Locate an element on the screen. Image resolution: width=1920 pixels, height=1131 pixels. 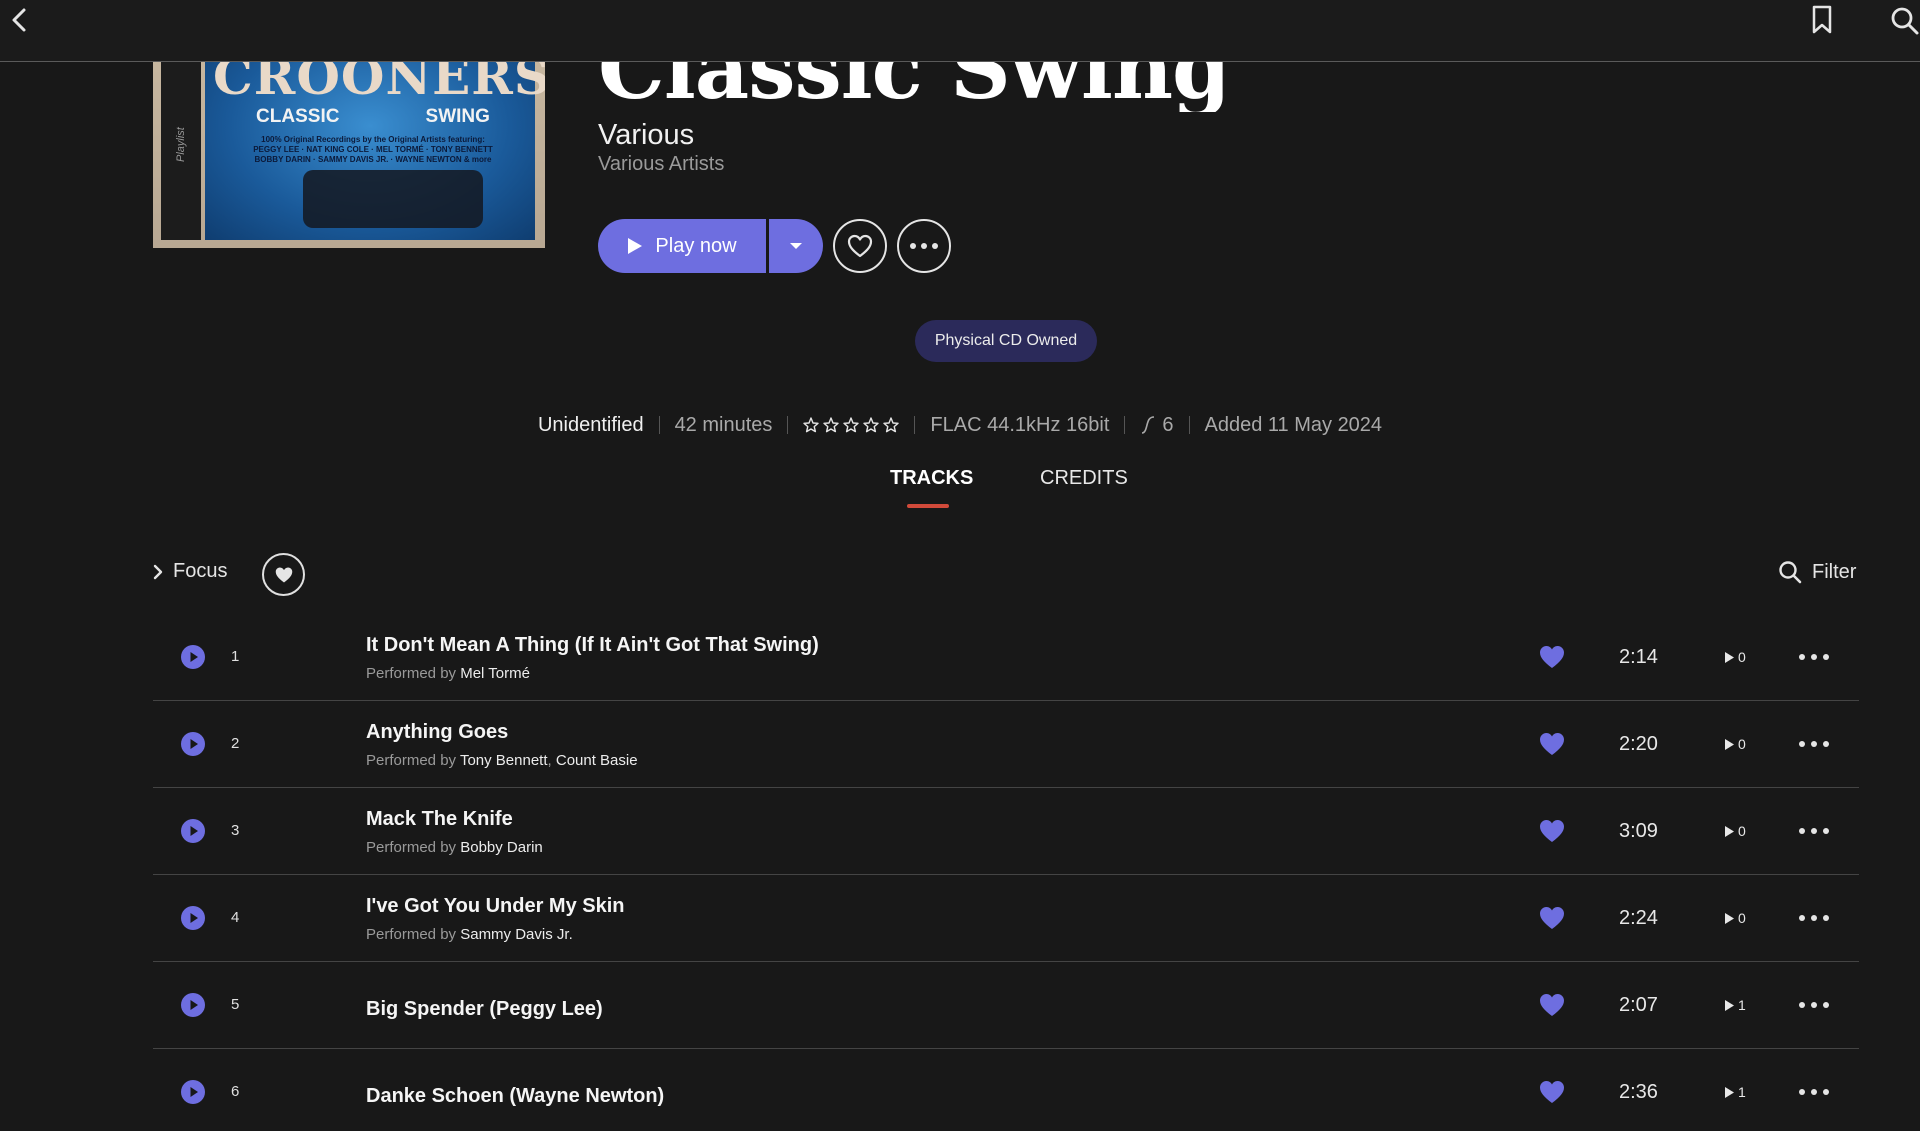
track-title: Danke Schoen (Wayne Newton) is located at coordinates (515, 1096).